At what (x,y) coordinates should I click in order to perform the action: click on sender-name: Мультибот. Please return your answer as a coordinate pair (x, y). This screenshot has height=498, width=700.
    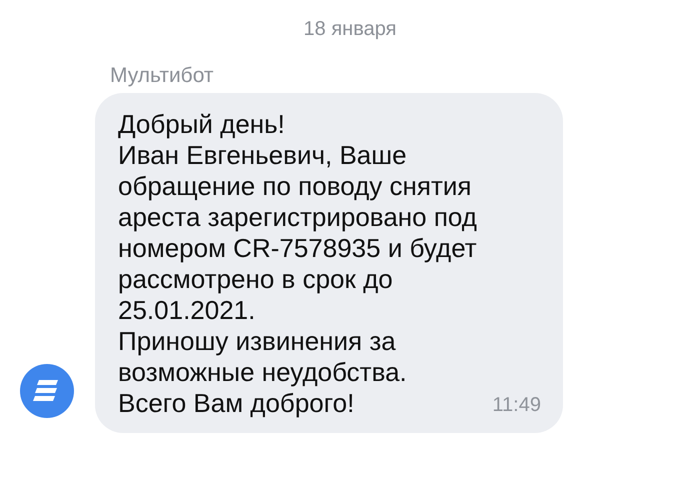
    Looking at the image, I should click on (162, 76).